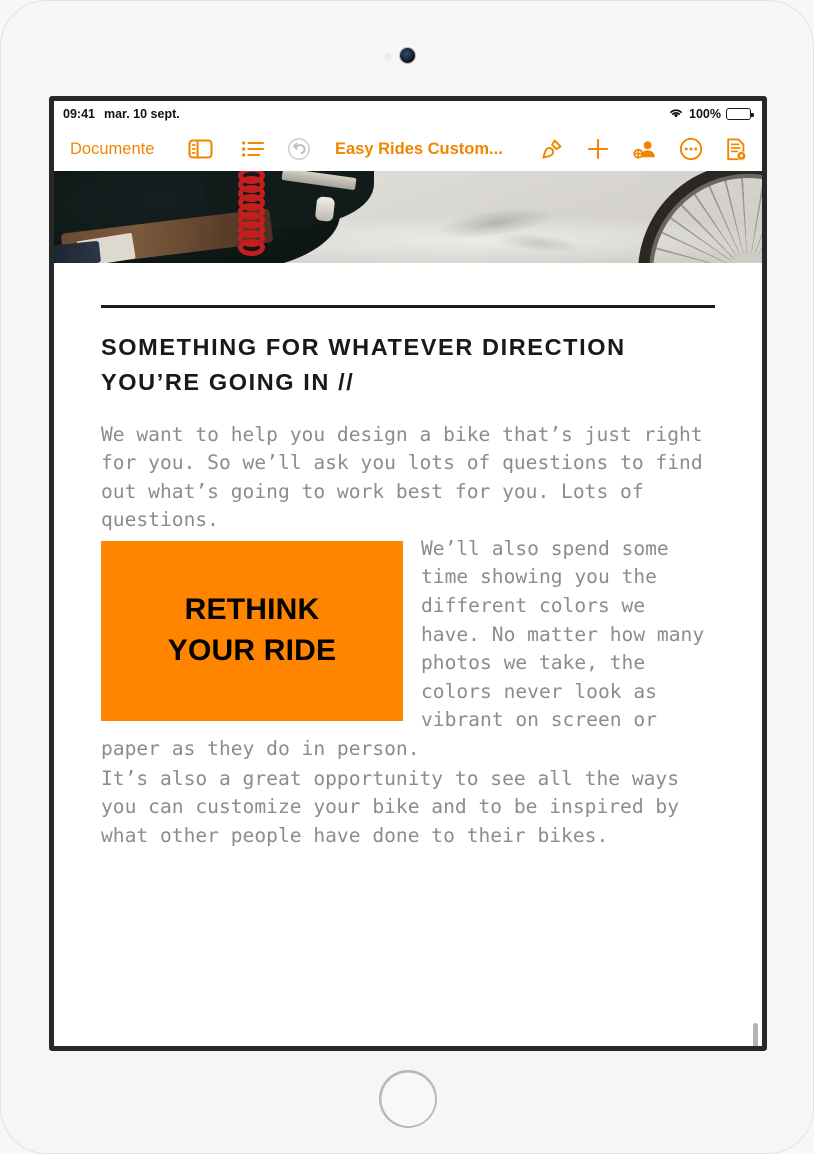 This screenshot has width=814, height=1154. What do you see at coordinates (740, 114) in the screenshot?
I see `battery-full-icon` at bounding box center [740, 114].